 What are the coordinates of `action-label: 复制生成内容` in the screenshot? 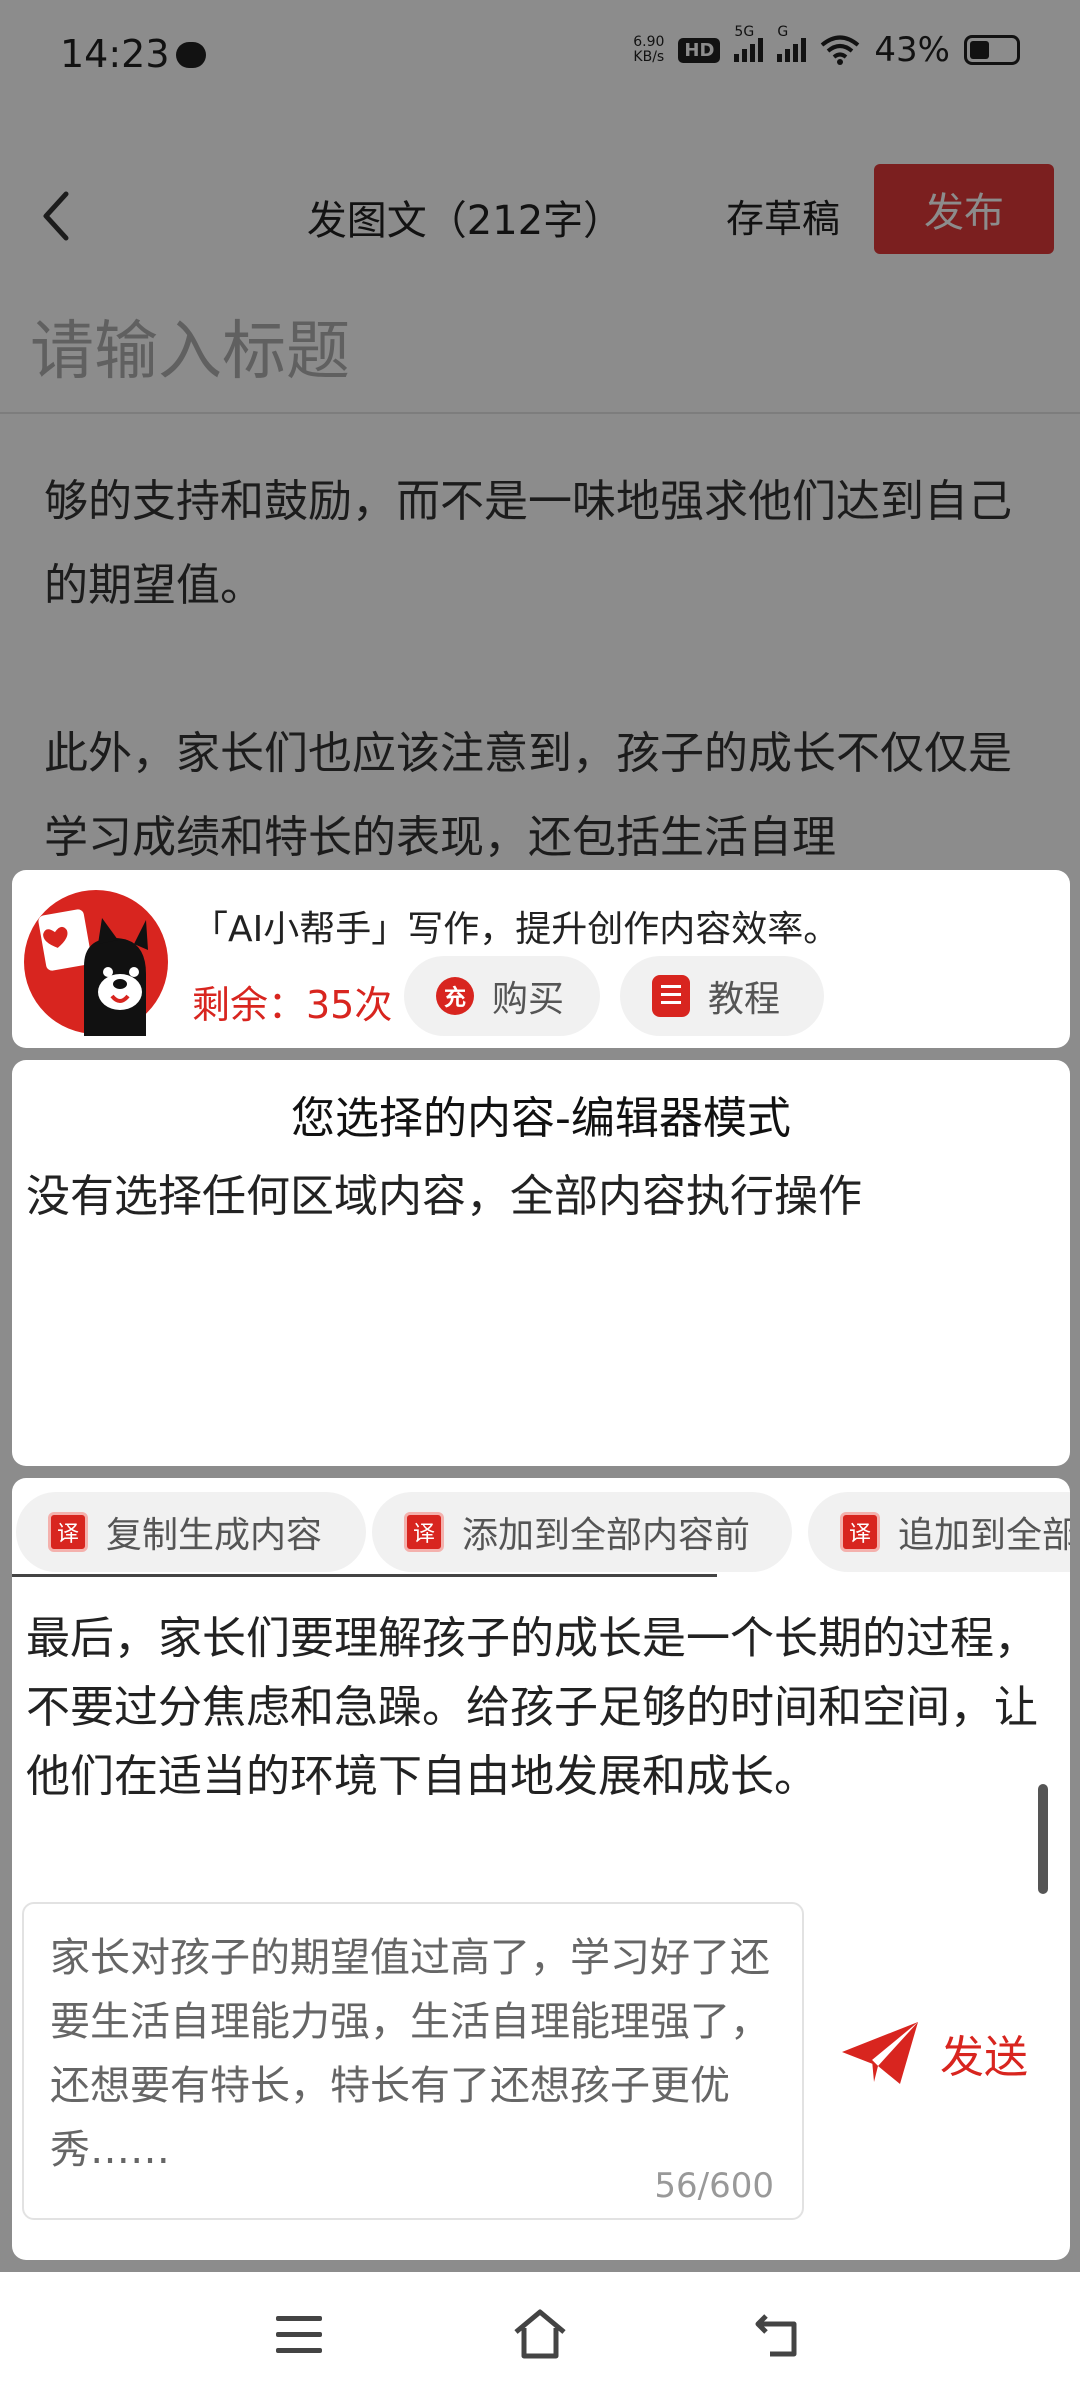 It's located at (214, 1535).